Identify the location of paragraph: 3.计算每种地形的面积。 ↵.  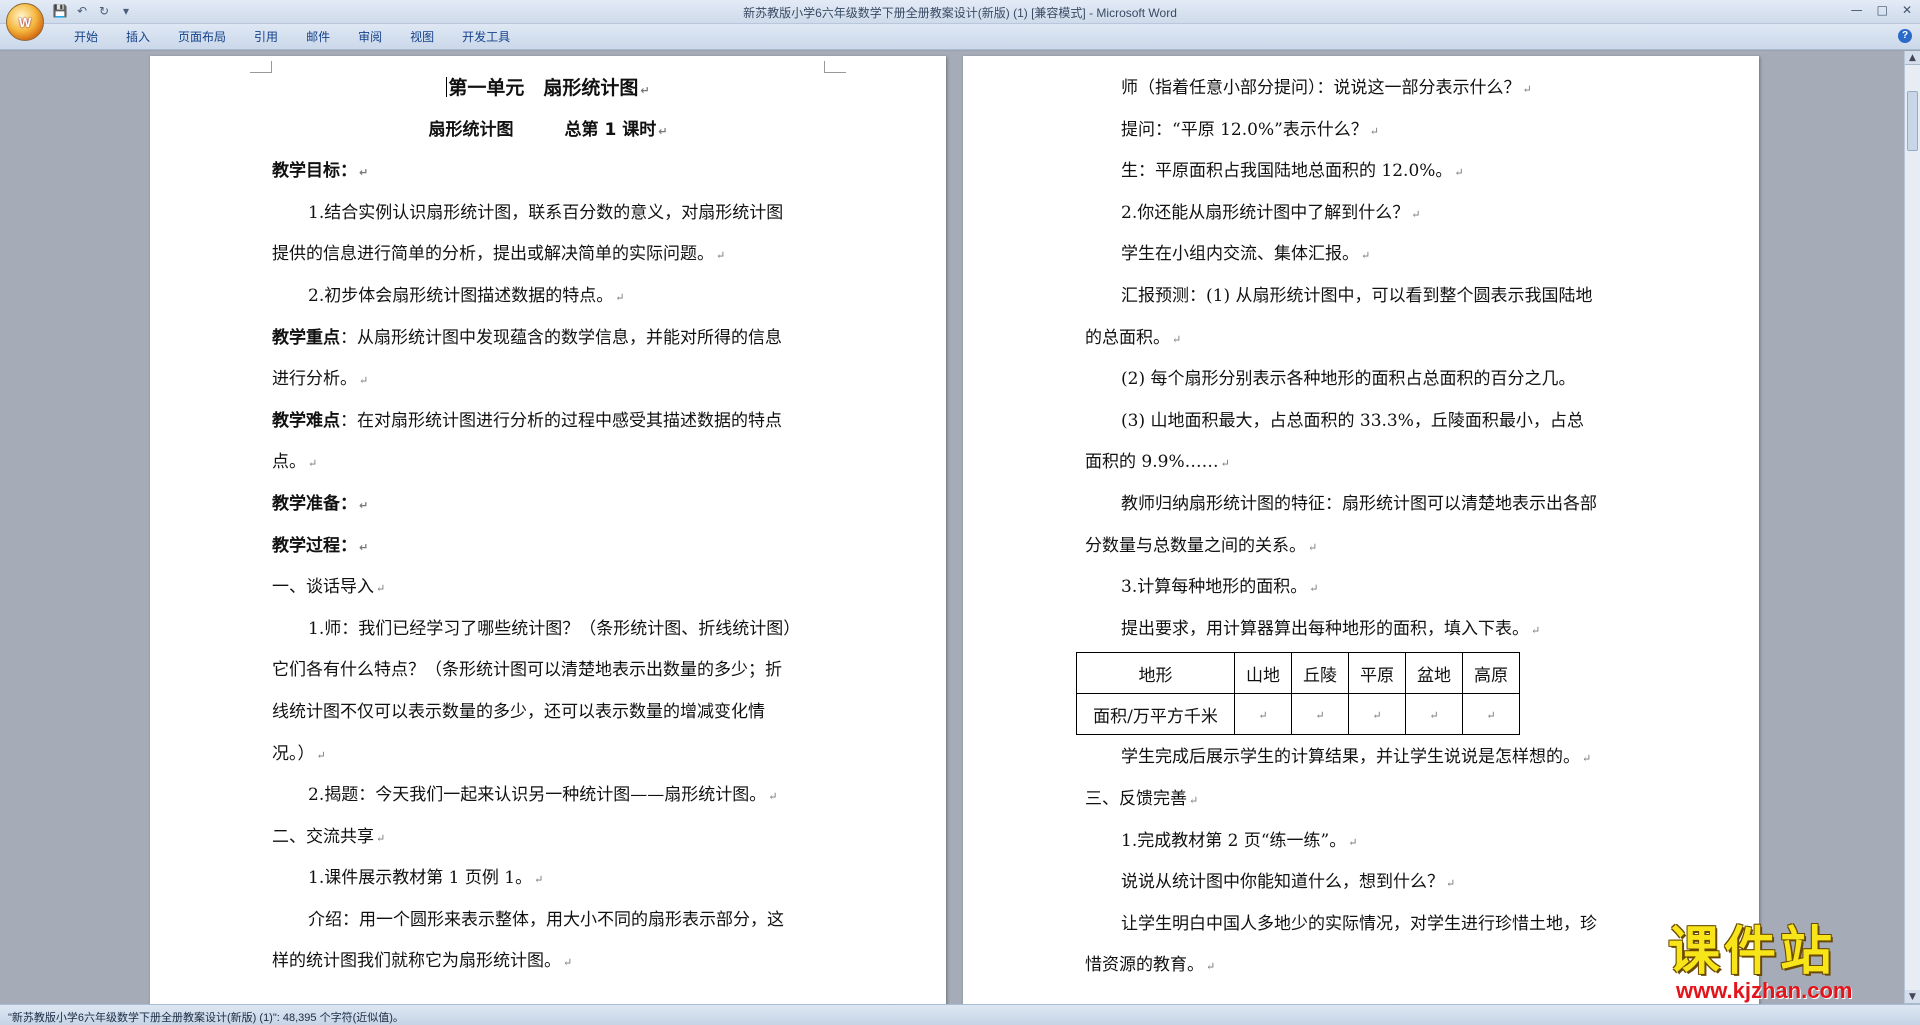
(1220, 587).